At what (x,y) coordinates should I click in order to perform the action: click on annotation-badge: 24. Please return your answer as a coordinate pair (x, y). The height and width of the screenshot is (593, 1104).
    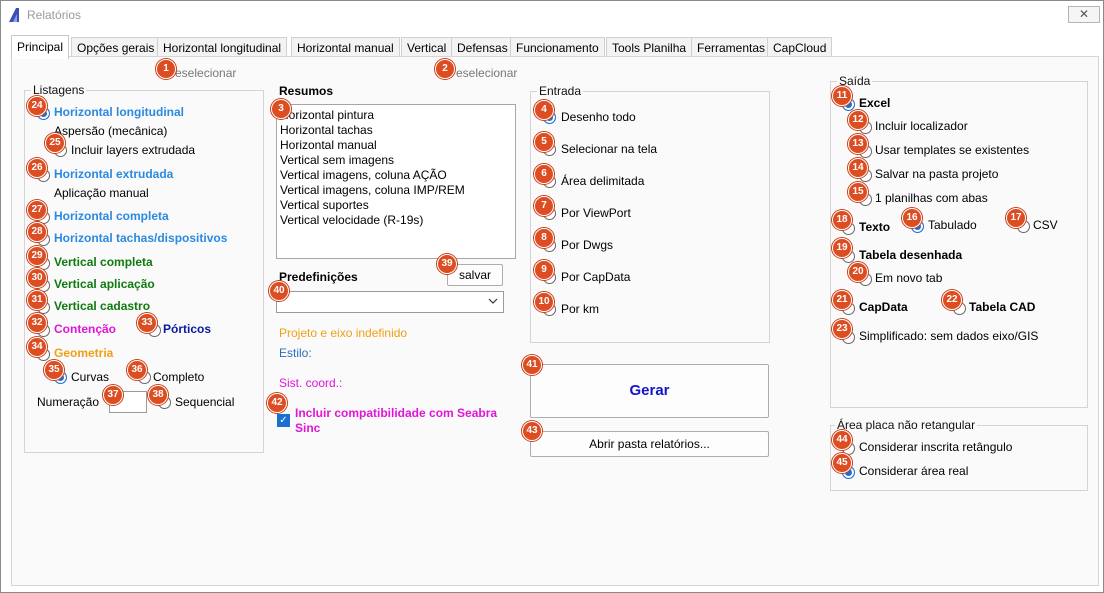
    Looking at the image, I should click on (37, 106).